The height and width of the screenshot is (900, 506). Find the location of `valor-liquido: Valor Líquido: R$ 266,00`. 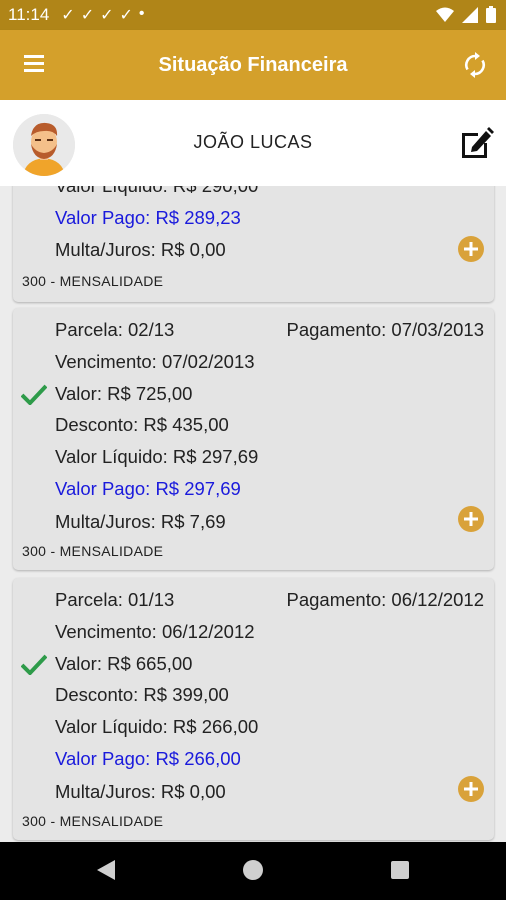

valor-liquido: Valor Líquido: R$ 266,00 is located at coordinates (157, 726).